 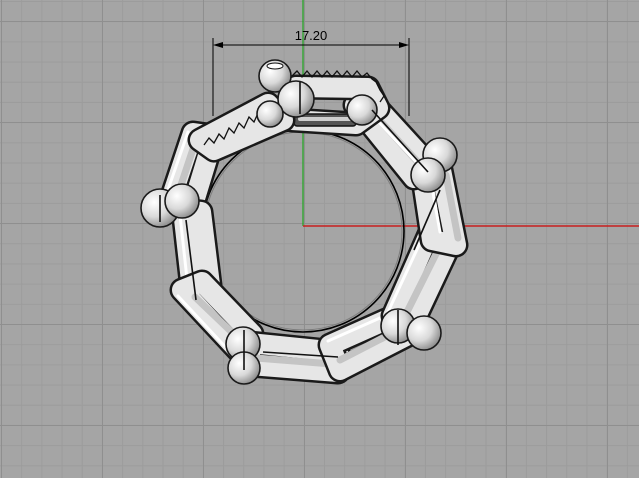 What do you see at coordinates (270, 114) in the screenshot?
I see `jump-ring-top-left` at bounding box center [270, 114].